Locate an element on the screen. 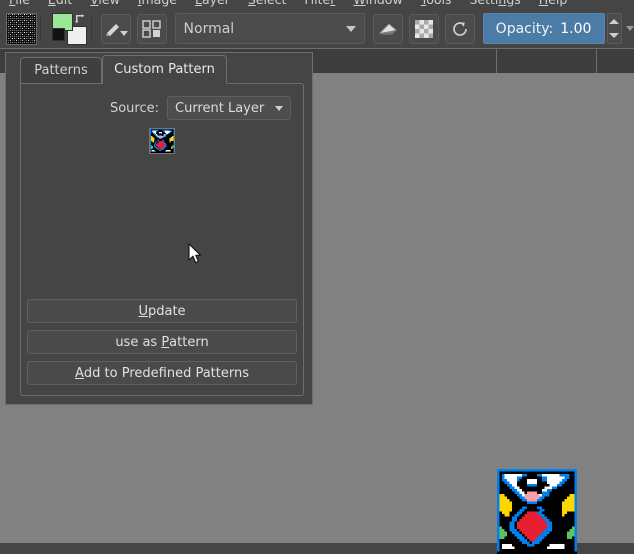 The image size is (634, 554). hard-edge-button is located at coordinates (423, 28).